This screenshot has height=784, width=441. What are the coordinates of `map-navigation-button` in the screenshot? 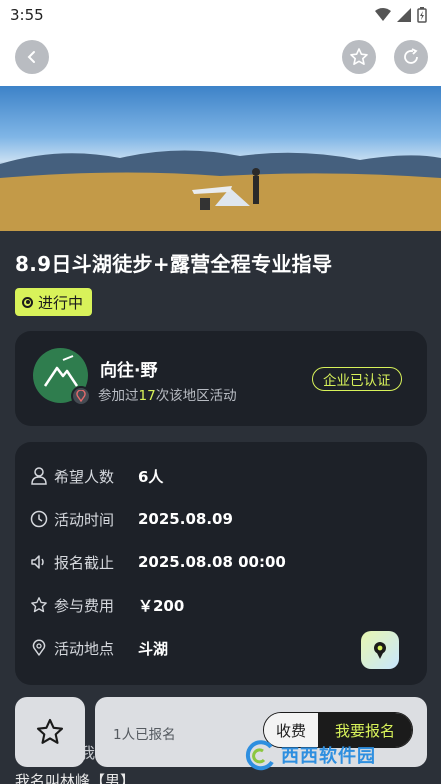 It's located at (380, 650).